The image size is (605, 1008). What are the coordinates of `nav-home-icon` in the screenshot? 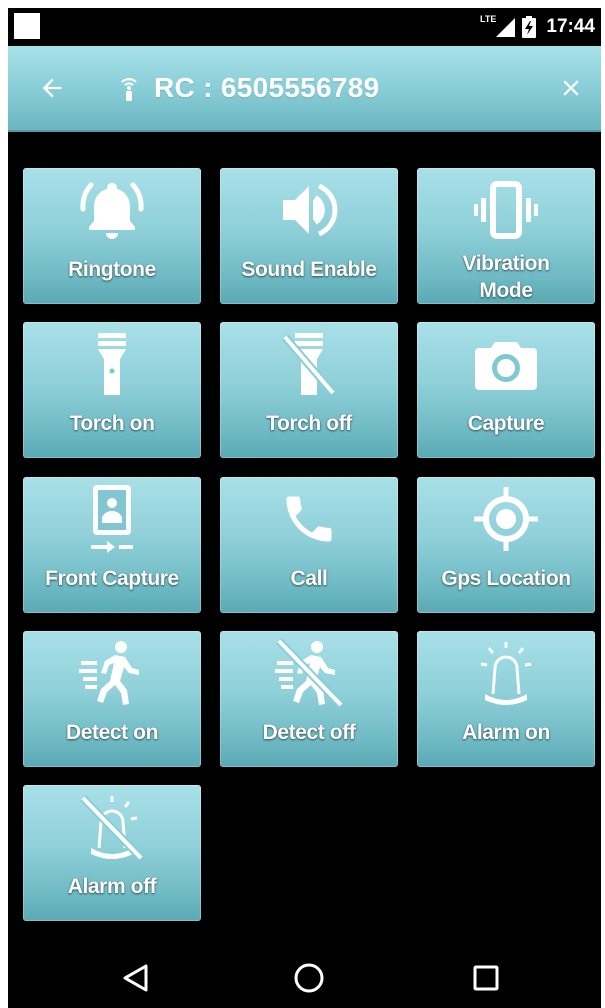 It's located at (309, 978).